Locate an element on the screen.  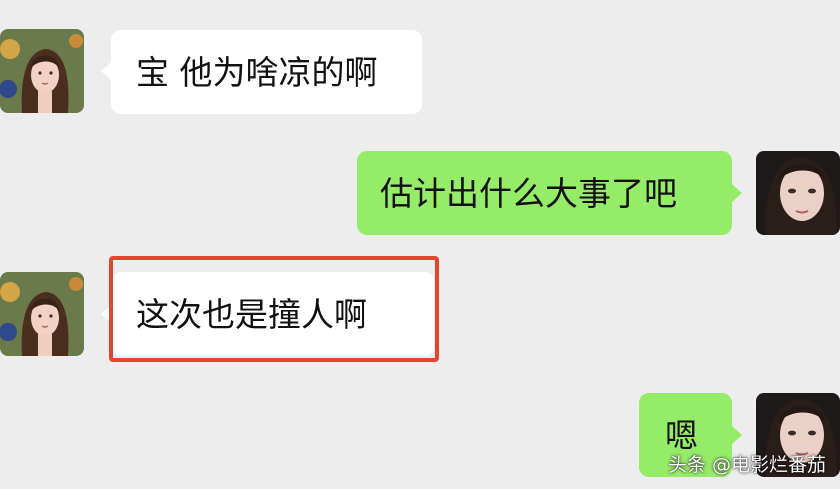
message-text: 估计出什么大事了吧 is located at coordinates (528, 193).